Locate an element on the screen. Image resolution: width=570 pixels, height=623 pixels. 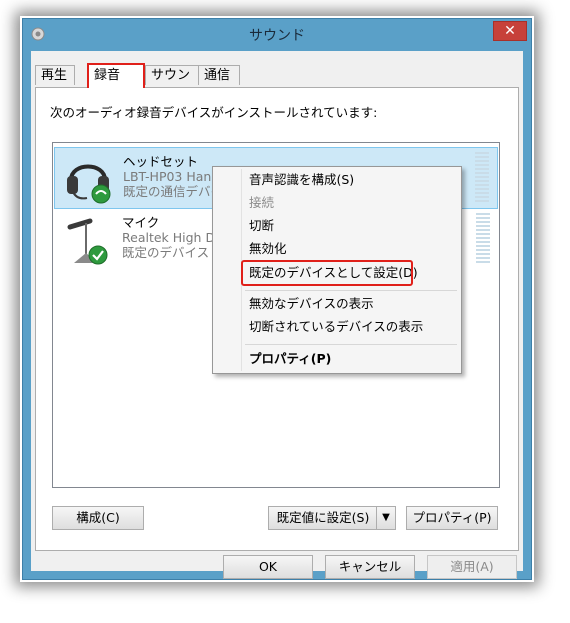
set-default-split-button: 既定値に設定(S) ▼ is located at coordinates (332, 518).